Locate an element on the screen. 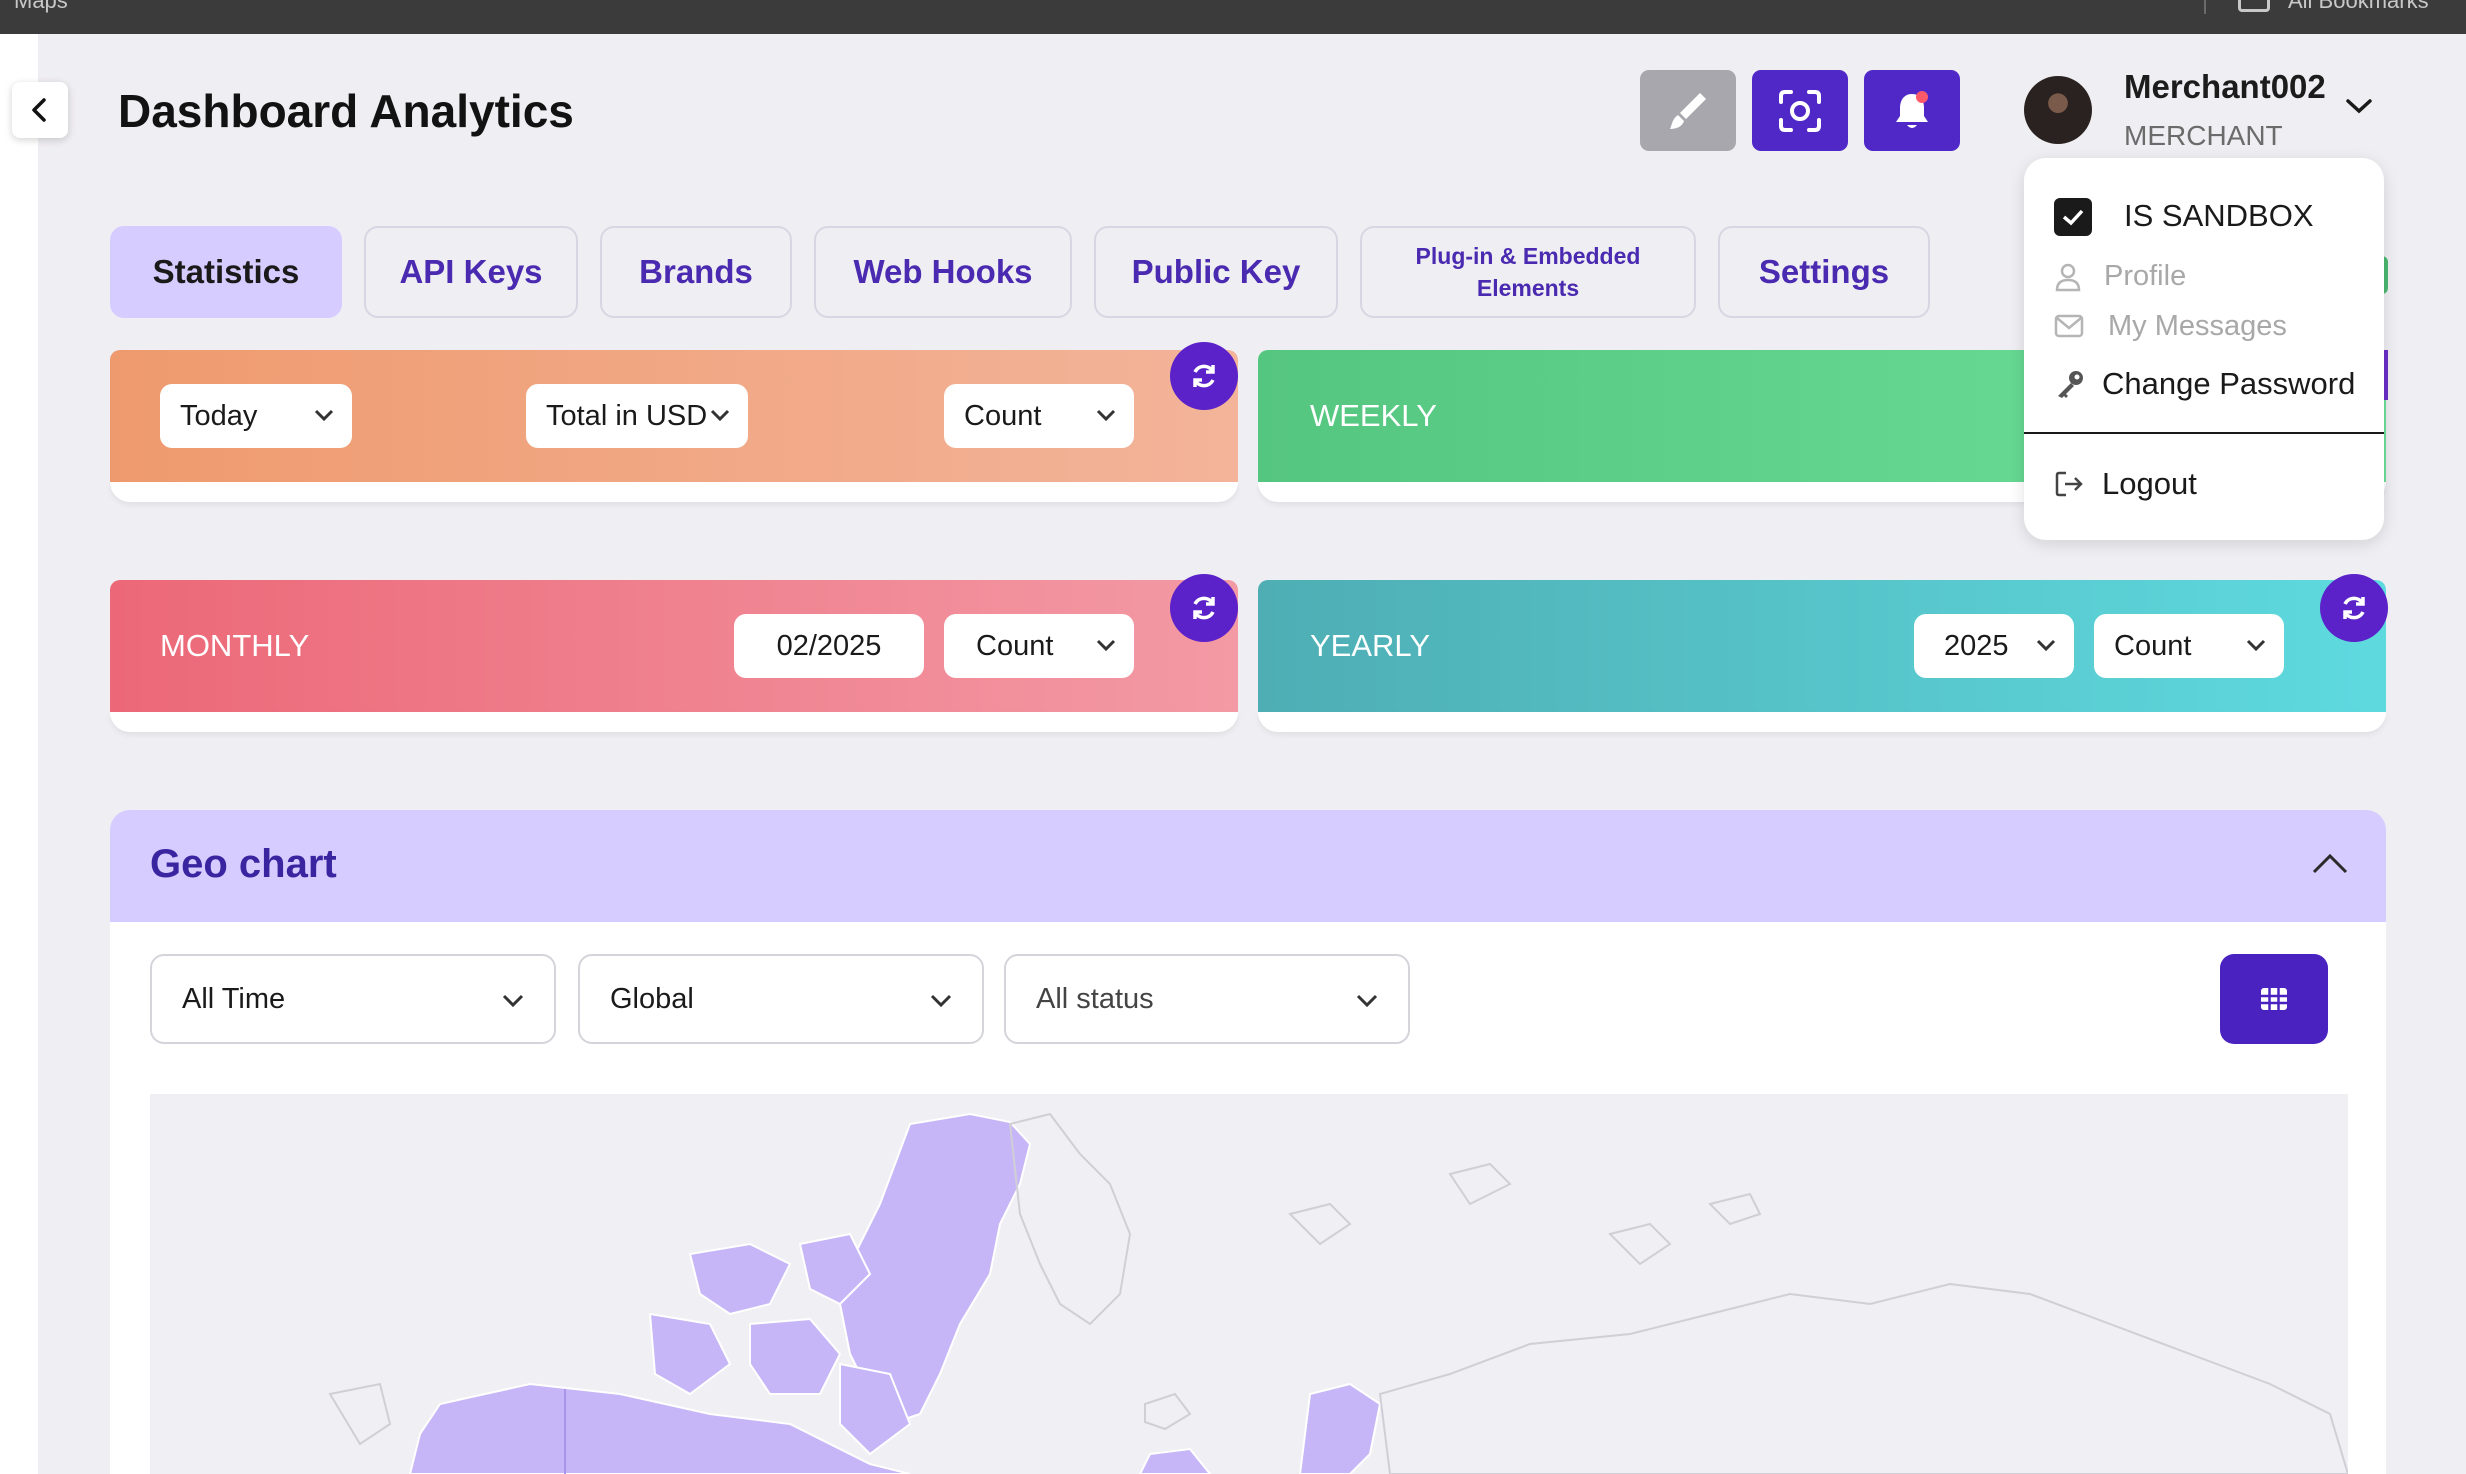 The width and height of the screenshot is (2466, 1474). monthly-refresh-button is located at coordinates (1204, 608).